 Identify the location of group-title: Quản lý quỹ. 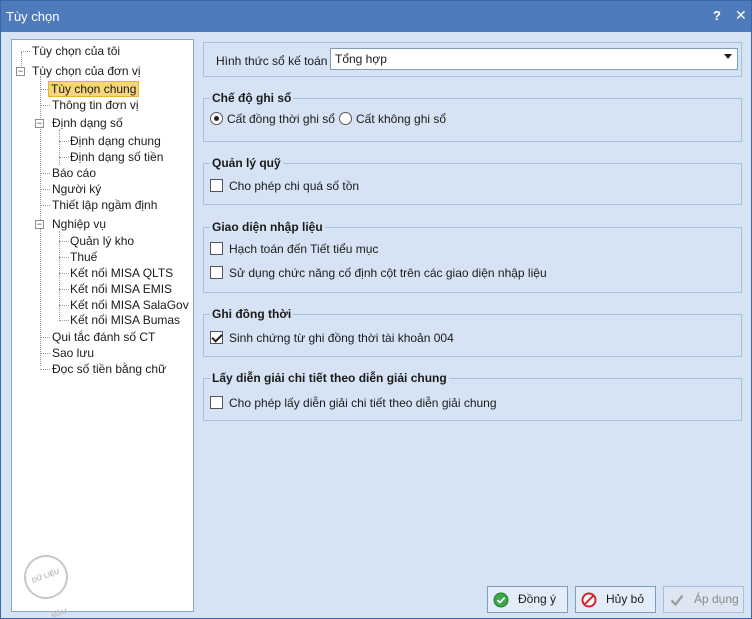
(246, 163).